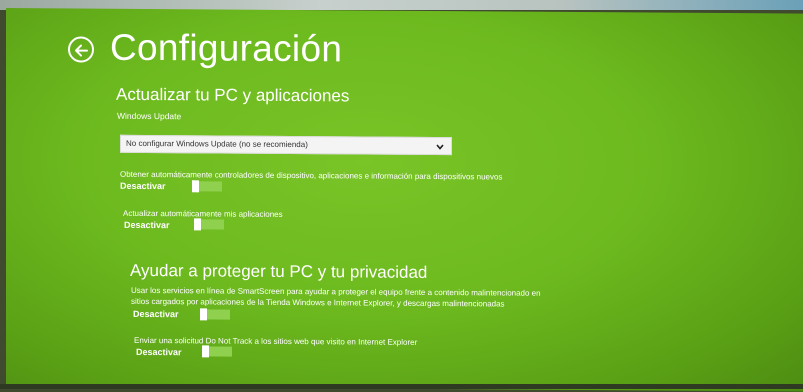  What do you see at coordinates (149, 116) in the screenshot?
I see `windows-update-label: Windows Update` at bounding box center [149, 116].